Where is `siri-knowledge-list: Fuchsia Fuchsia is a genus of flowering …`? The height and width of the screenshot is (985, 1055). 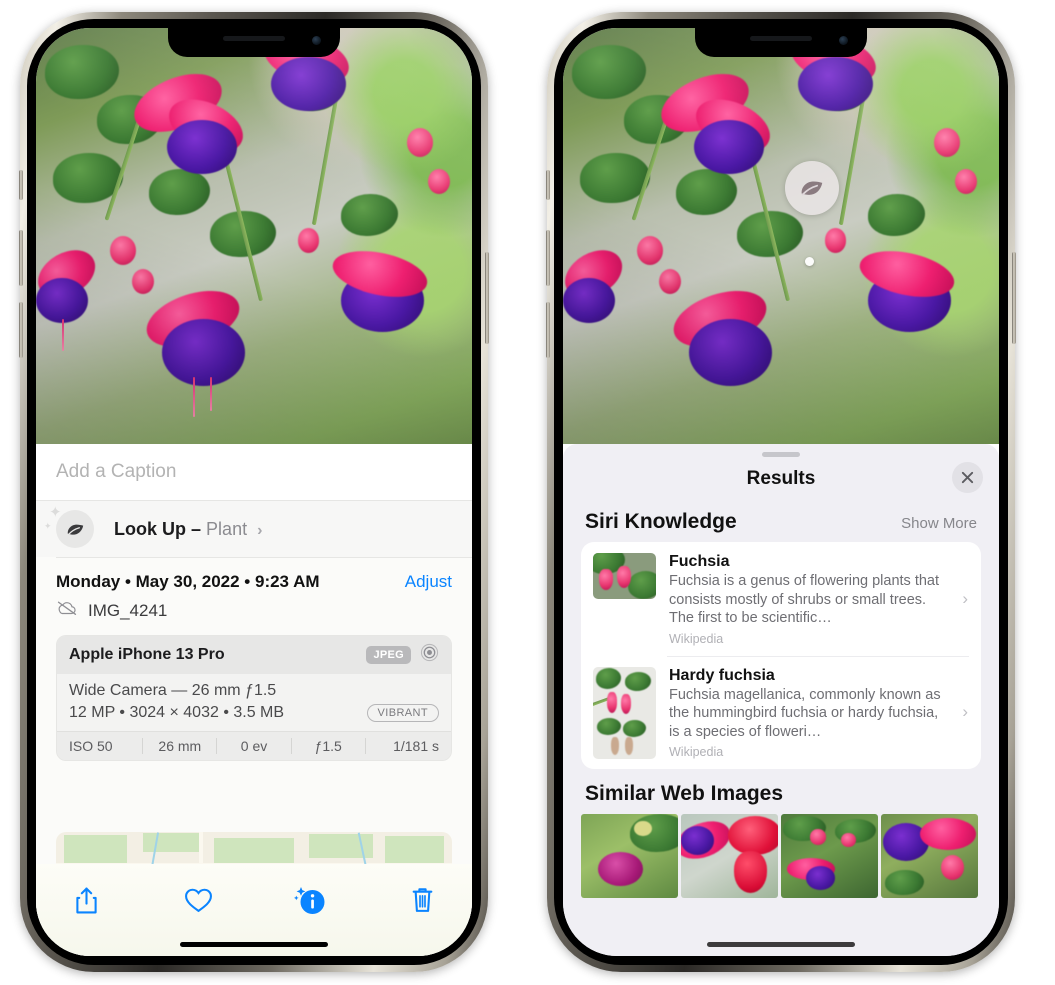
siri-knowledge-list: Fuchsia Fuchsia is a genus of flowering … is located at coordinates (781, 656).